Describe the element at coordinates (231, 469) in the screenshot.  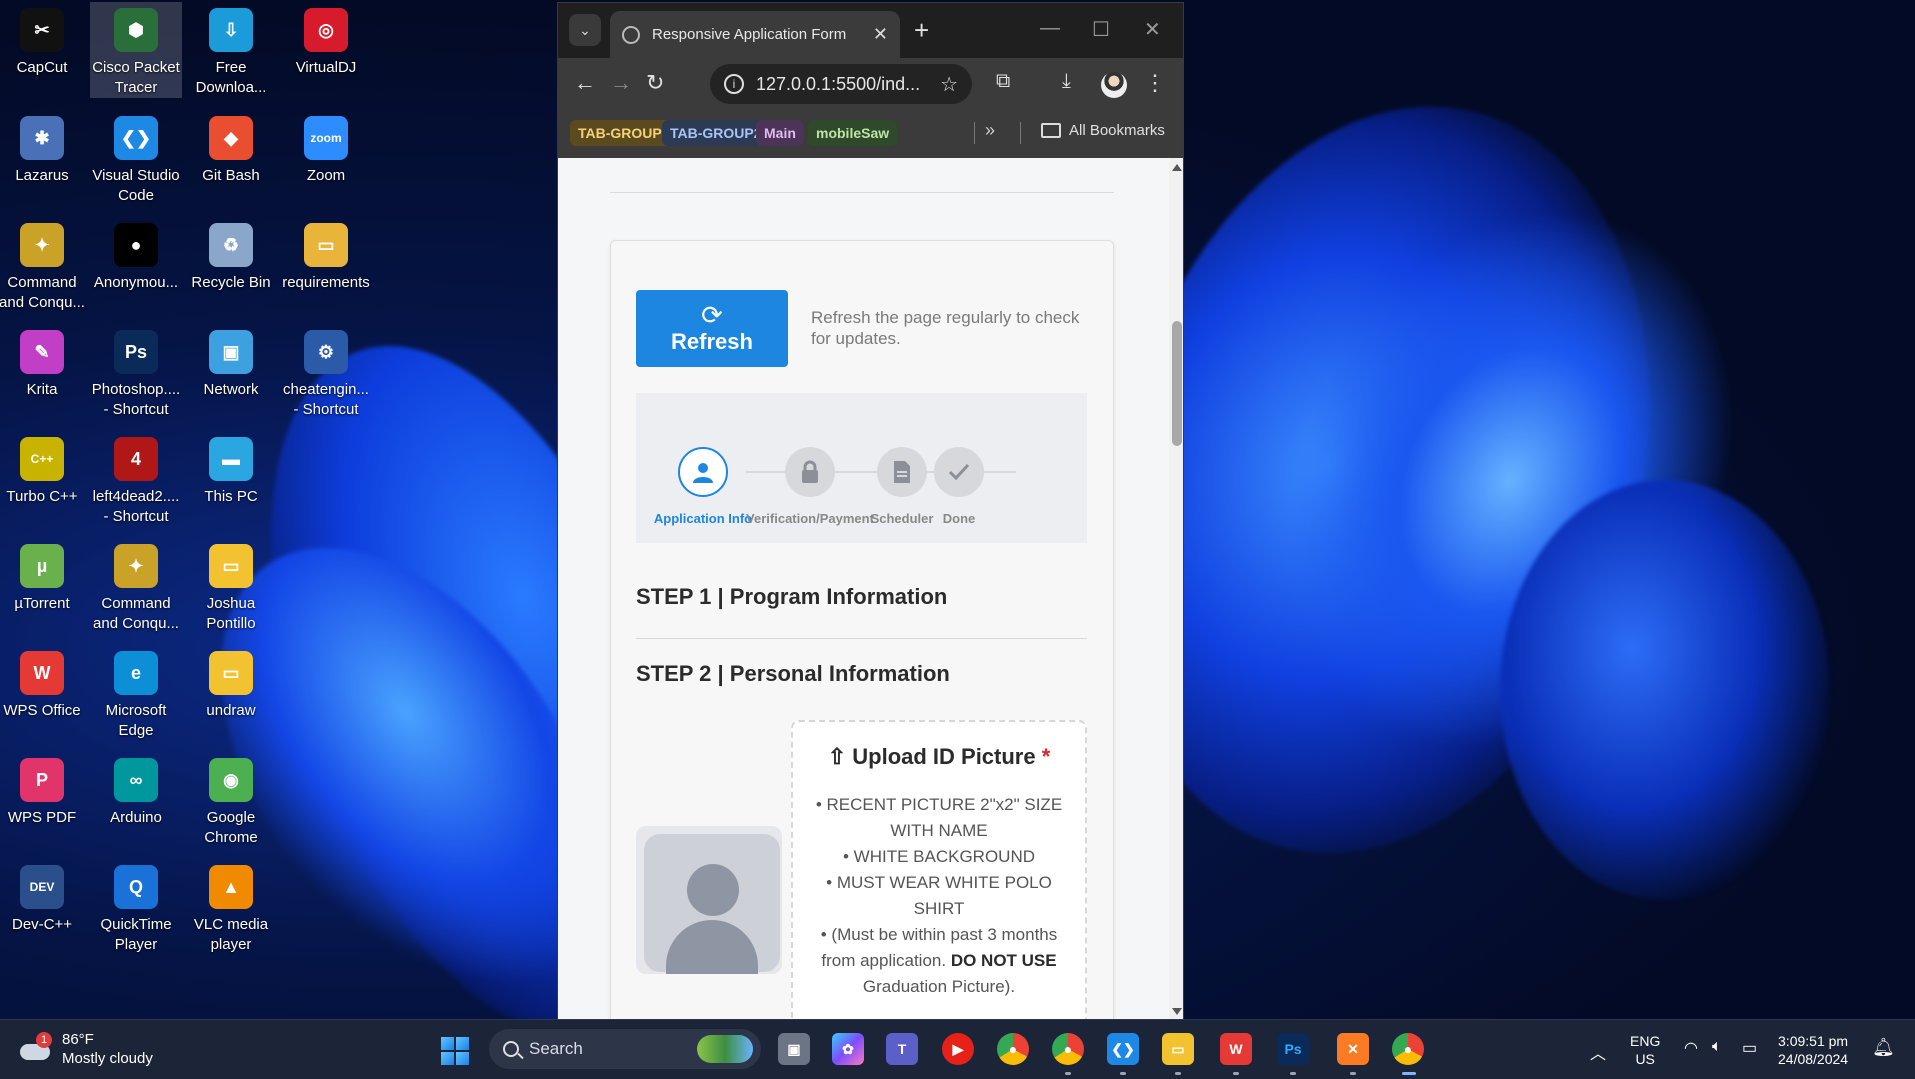
I see `desktop-icon: ▬ This PC` at that location.